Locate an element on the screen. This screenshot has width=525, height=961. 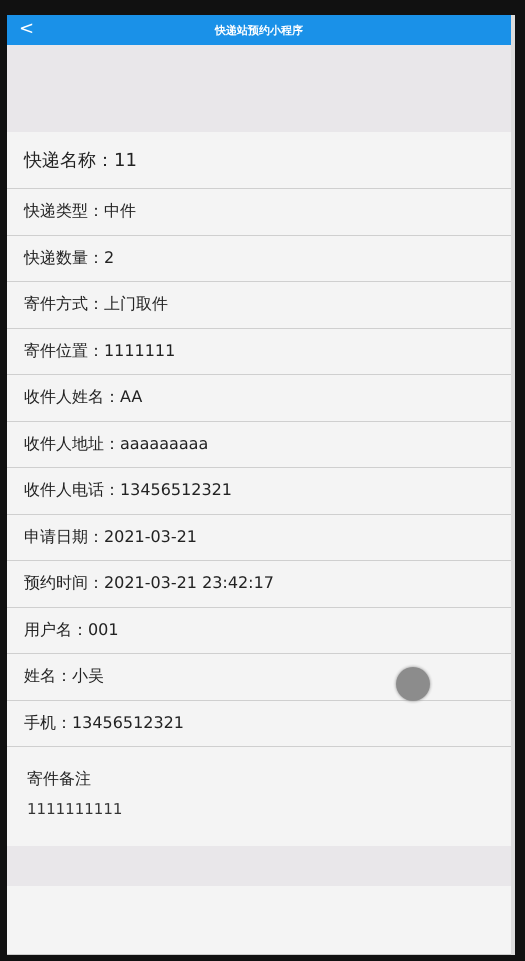
detail-text: 收件人姓名：AA is located at coordinates (83, 397).